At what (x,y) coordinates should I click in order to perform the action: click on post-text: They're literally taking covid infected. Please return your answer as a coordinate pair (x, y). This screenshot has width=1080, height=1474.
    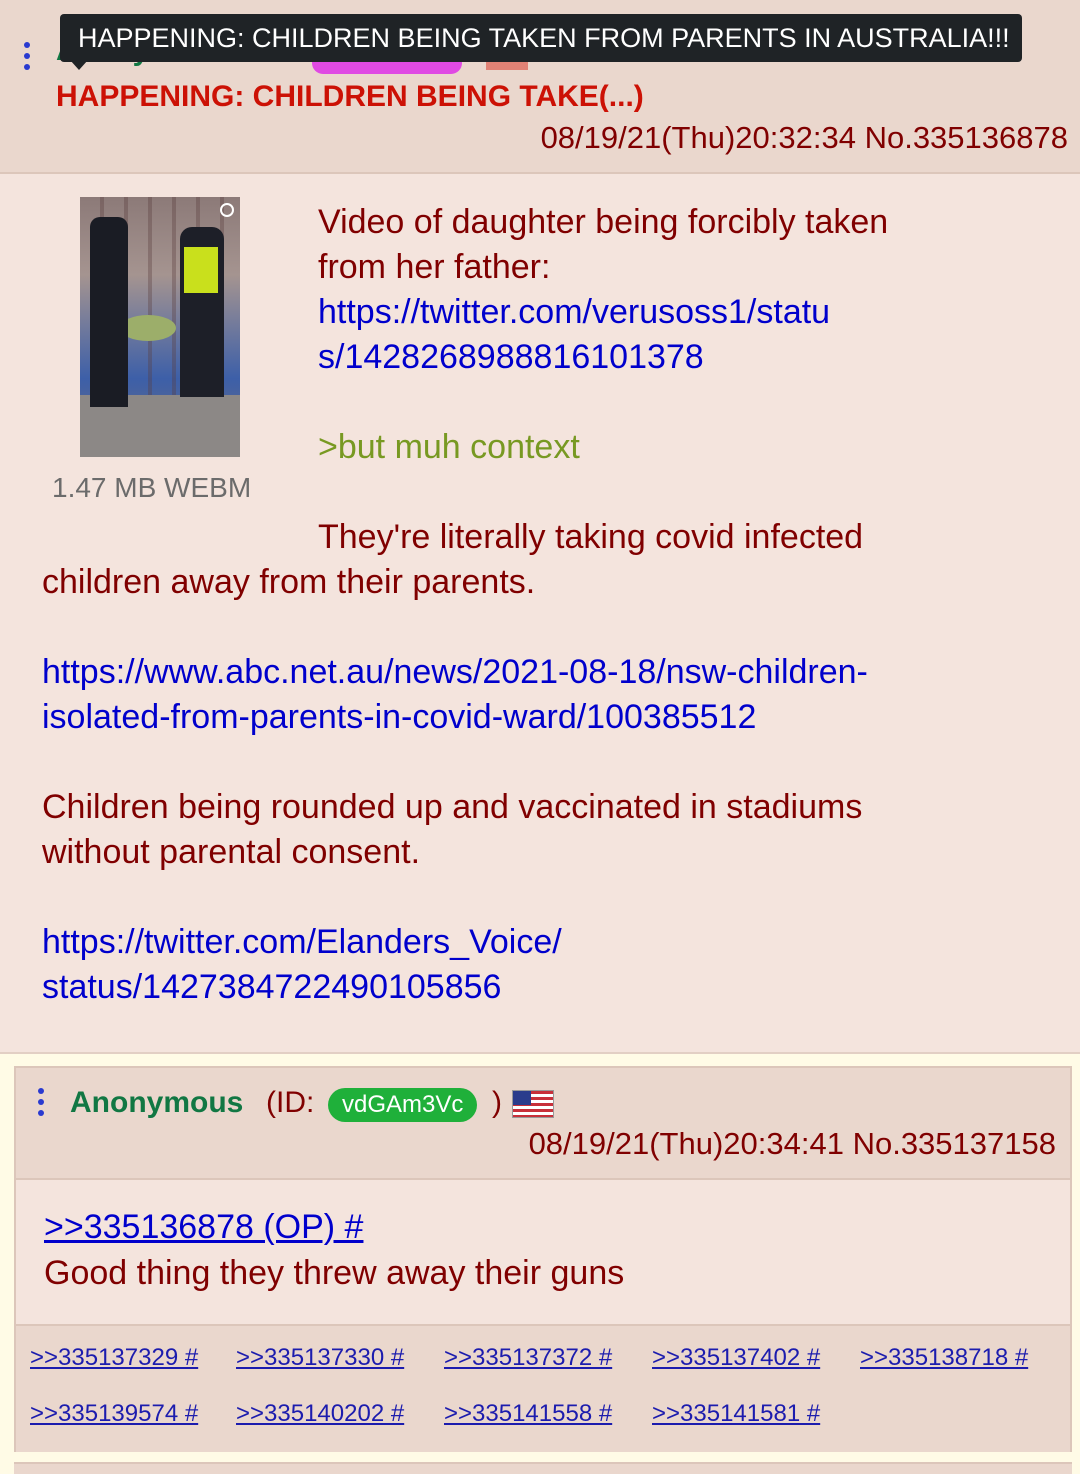
    Looking at the image, I should click on (591, 537).